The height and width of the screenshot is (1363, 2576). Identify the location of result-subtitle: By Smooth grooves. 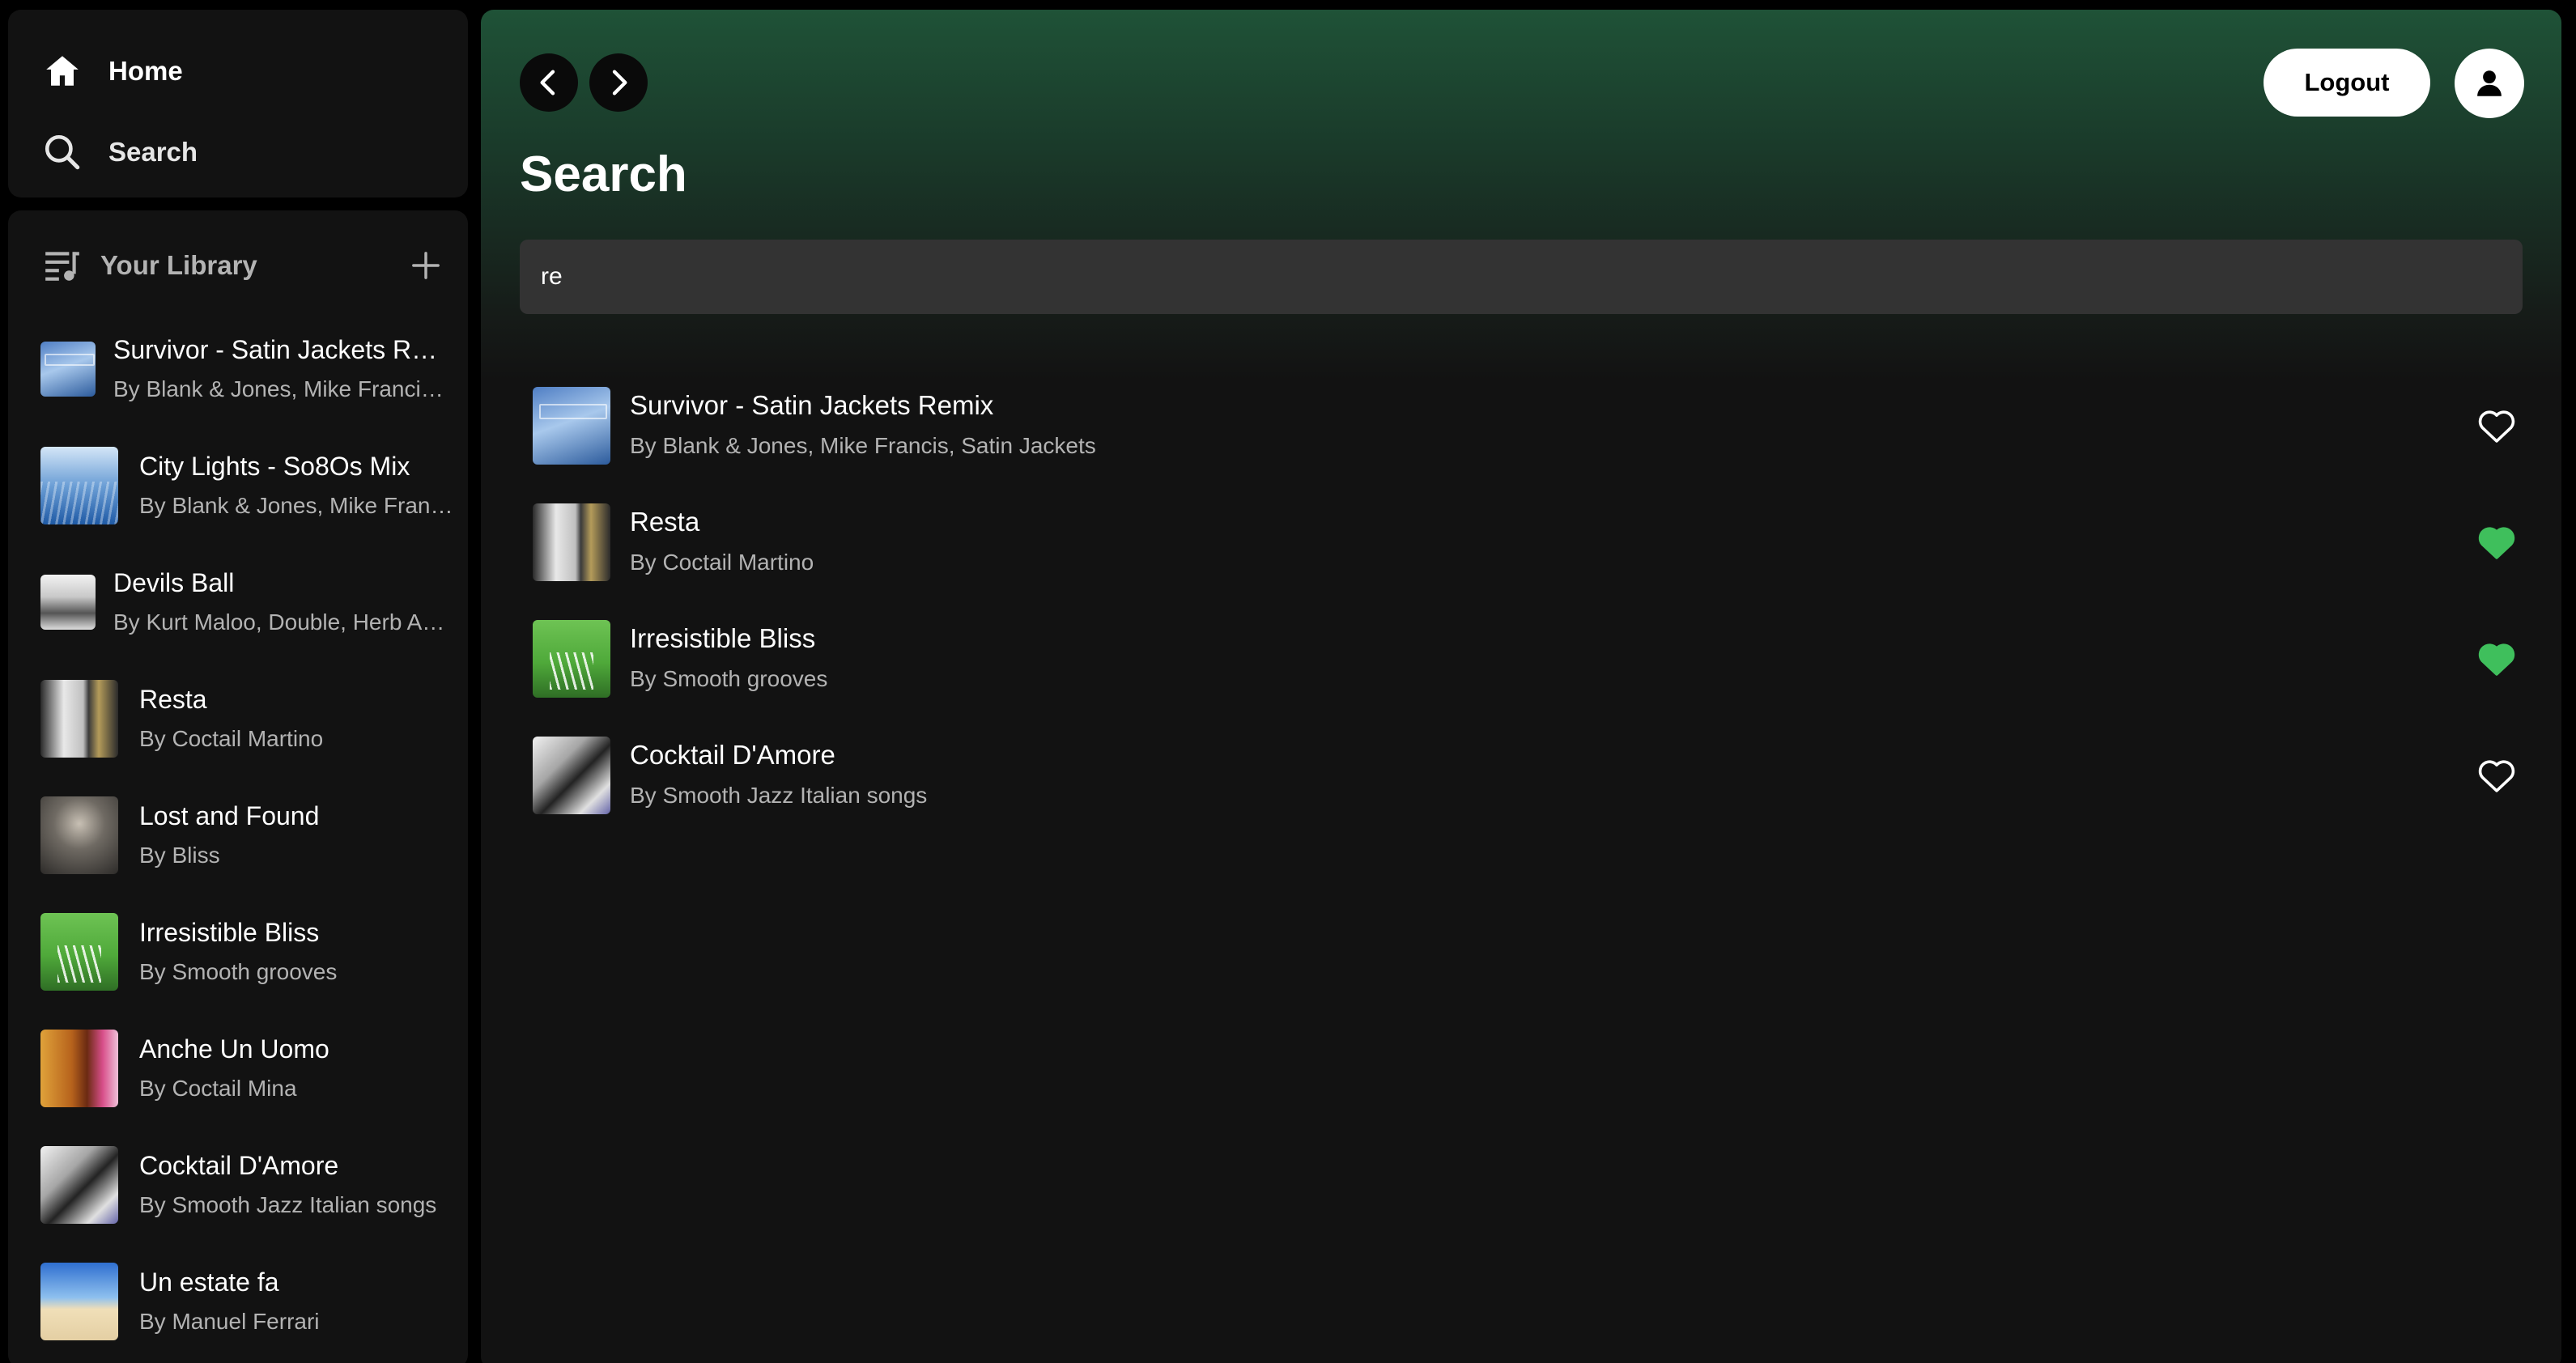
(729, 678).